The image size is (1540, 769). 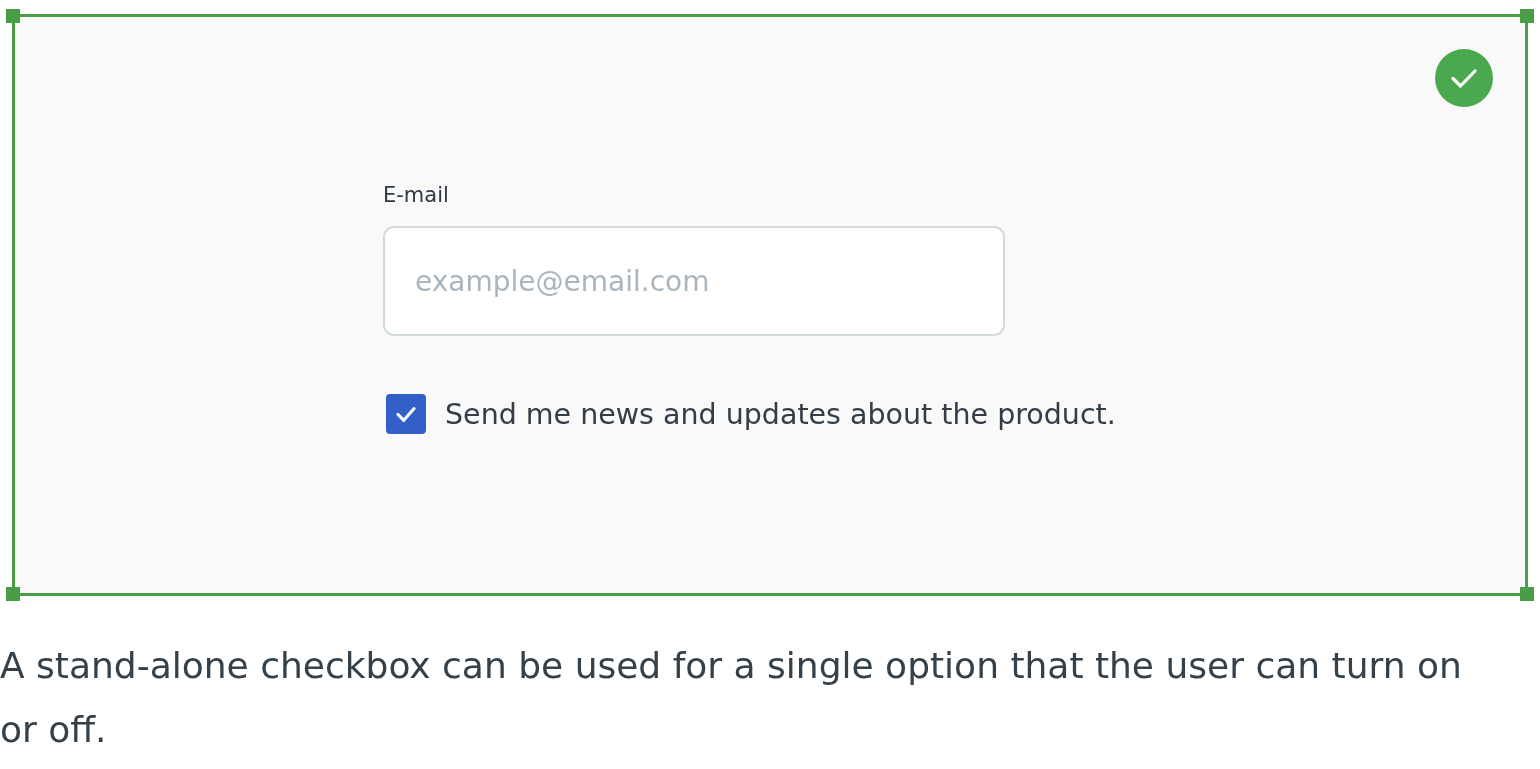 What do you see at coordinates (731, 698) in the screenshot?
I see `caption-text: A stand-alone checkbox can be used for a single option that the user can turn on or off.` at bounding box center [731, 698].